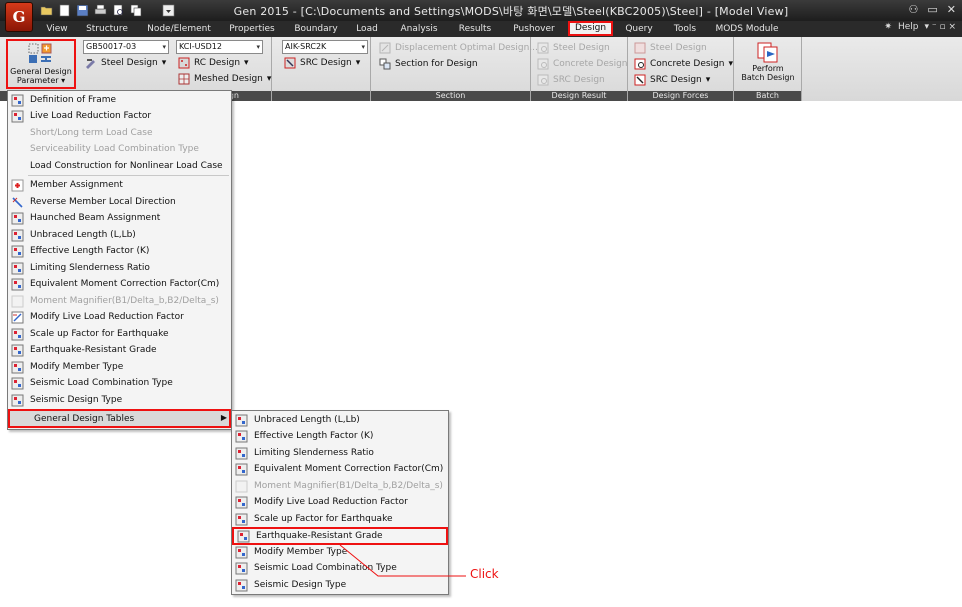 This screenshot has height=607, width=962. What do you see at coordinates (640, 80) in the screenshot?
I see `forces-src-icon` at bounding box center [640, 80].